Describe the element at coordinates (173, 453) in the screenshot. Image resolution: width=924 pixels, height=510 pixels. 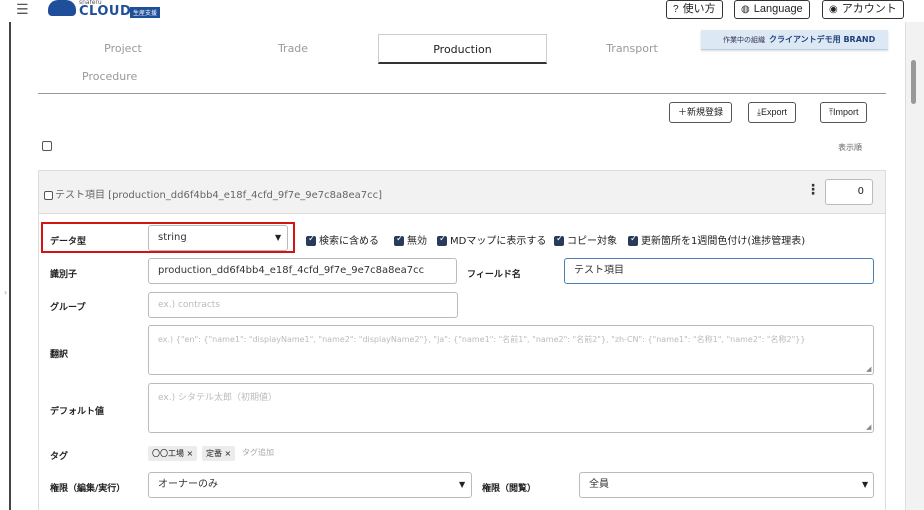
I see `tag-chip: 〇〇工場 ×` at that location.